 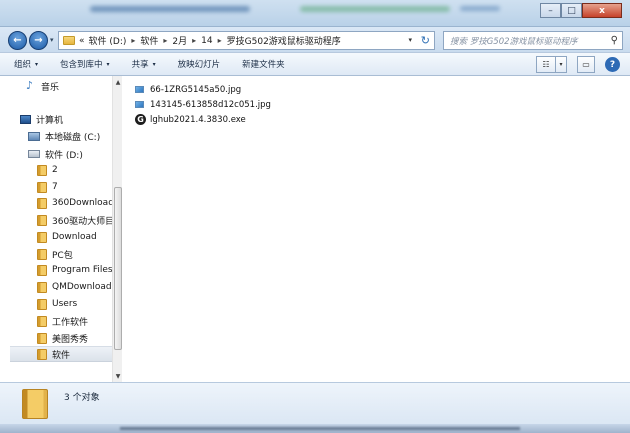 I want to click on navigation-scrollbar: ▲ ▼, so click(x=117, y=229).